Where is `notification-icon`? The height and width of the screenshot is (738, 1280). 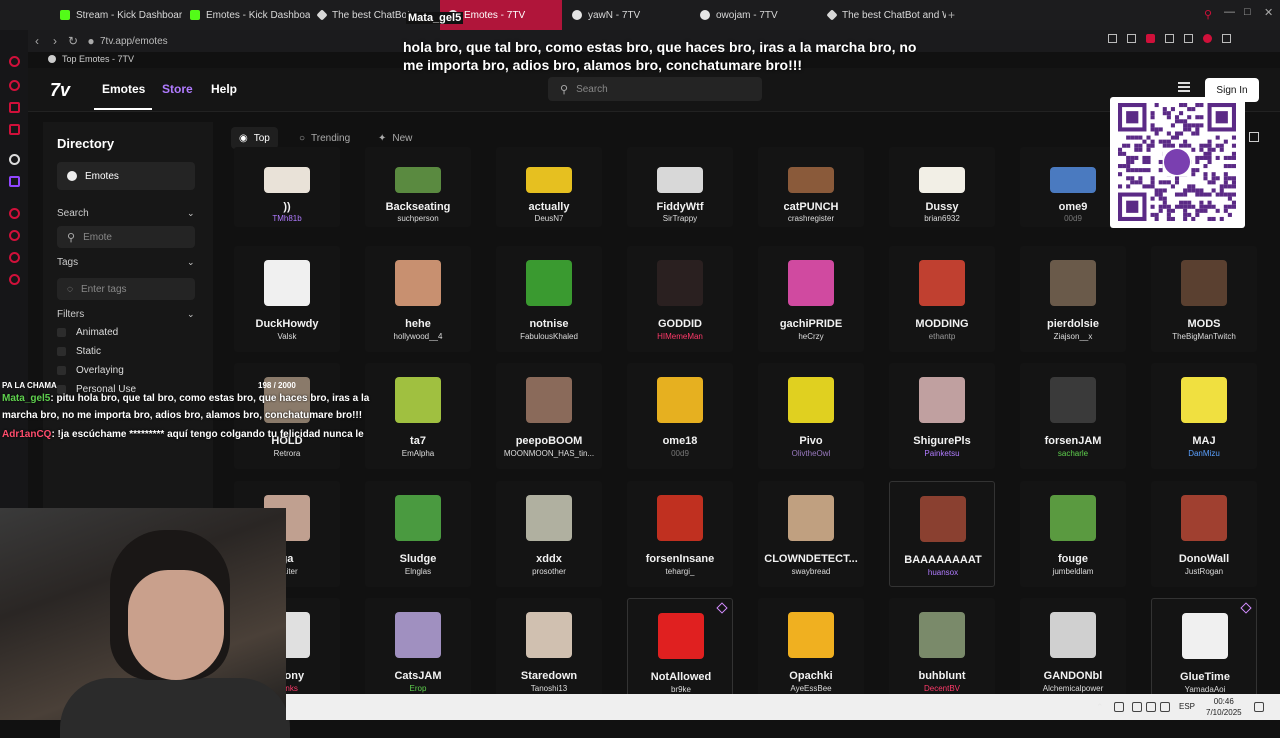 notification-icon is located at coordinates (1259, 707).